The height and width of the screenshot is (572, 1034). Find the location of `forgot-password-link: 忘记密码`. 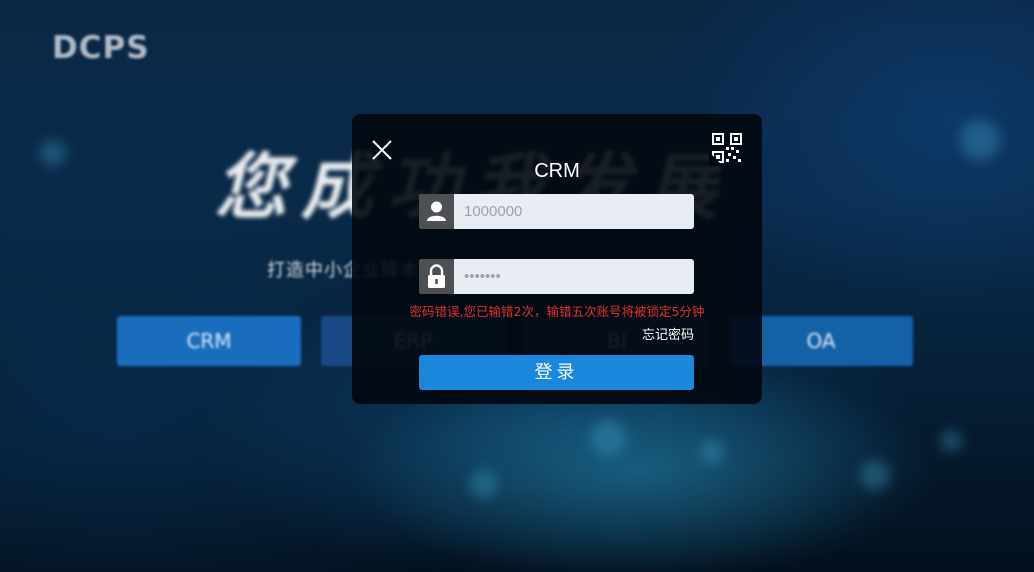

forgot-password-link: 忘记密码 is located at coordinates (668, 333).